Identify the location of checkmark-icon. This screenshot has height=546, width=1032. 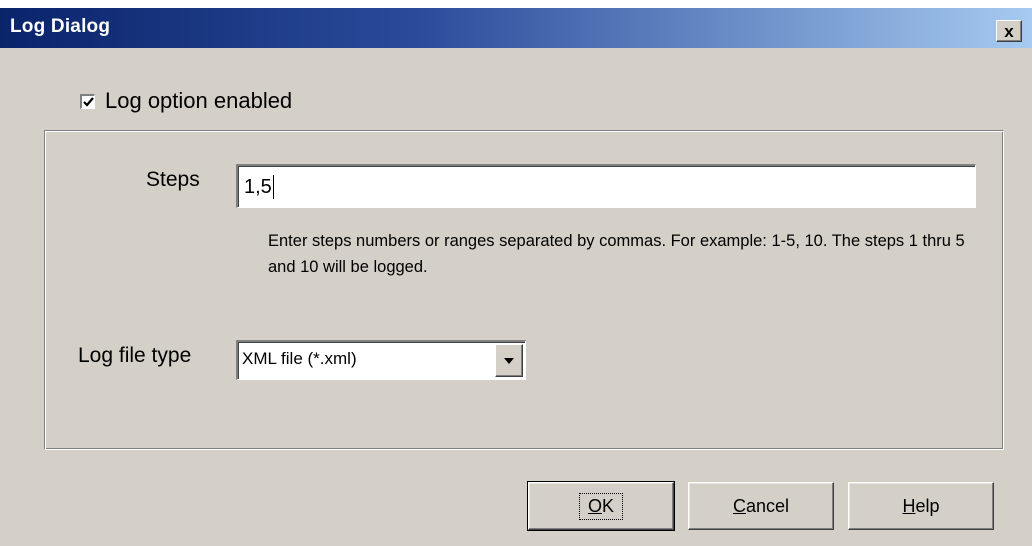
(88, 101).